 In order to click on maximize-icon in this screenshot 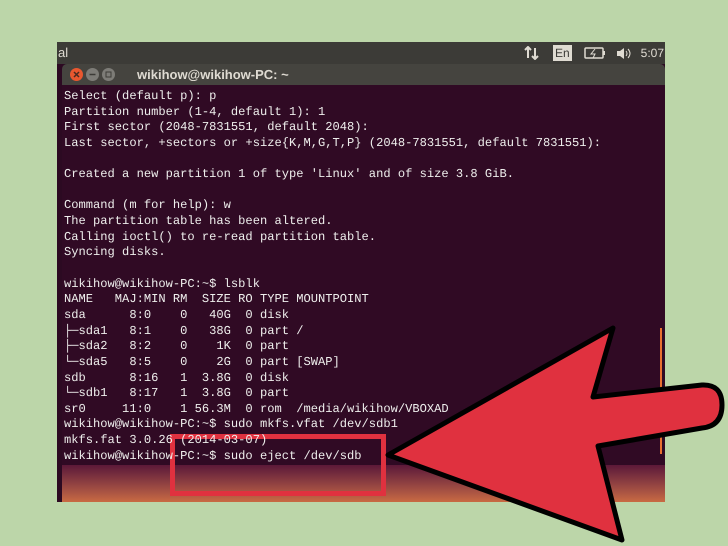, I will do `click(108, 74)`.